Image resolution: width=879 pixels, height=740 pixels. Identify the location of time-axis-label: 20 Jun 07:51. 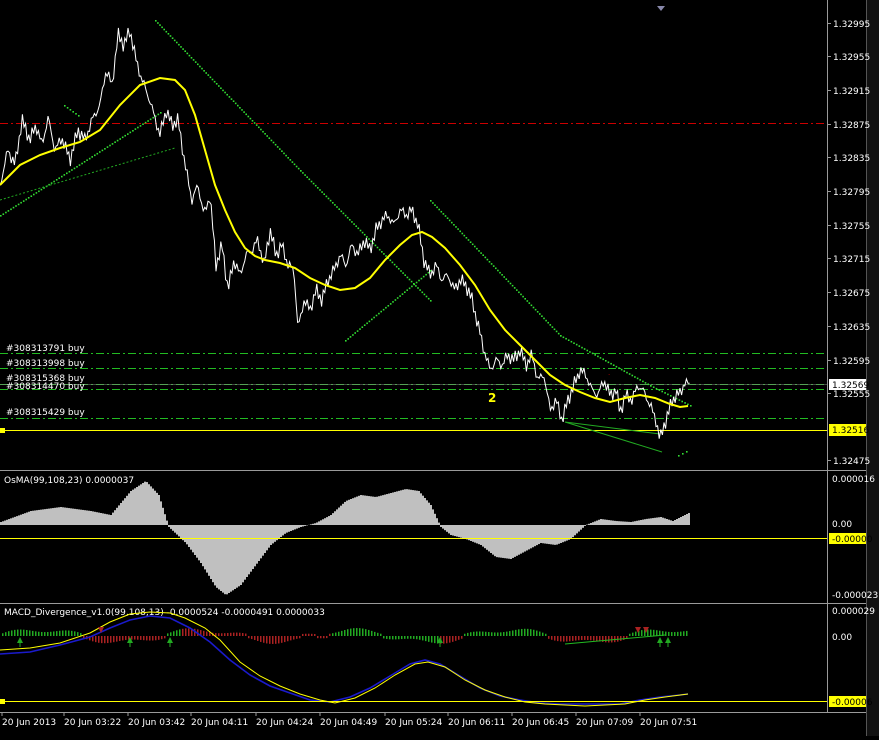
(668, 723).